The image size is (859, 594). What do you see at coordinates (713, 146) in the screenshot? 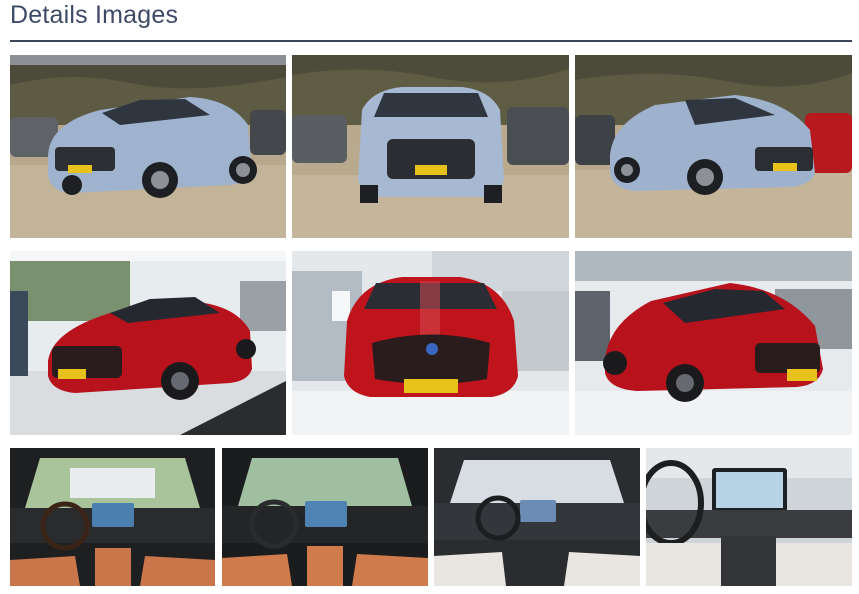
I see `gallery-image-blue-suv-front-right` at bounding box center [713, 146].